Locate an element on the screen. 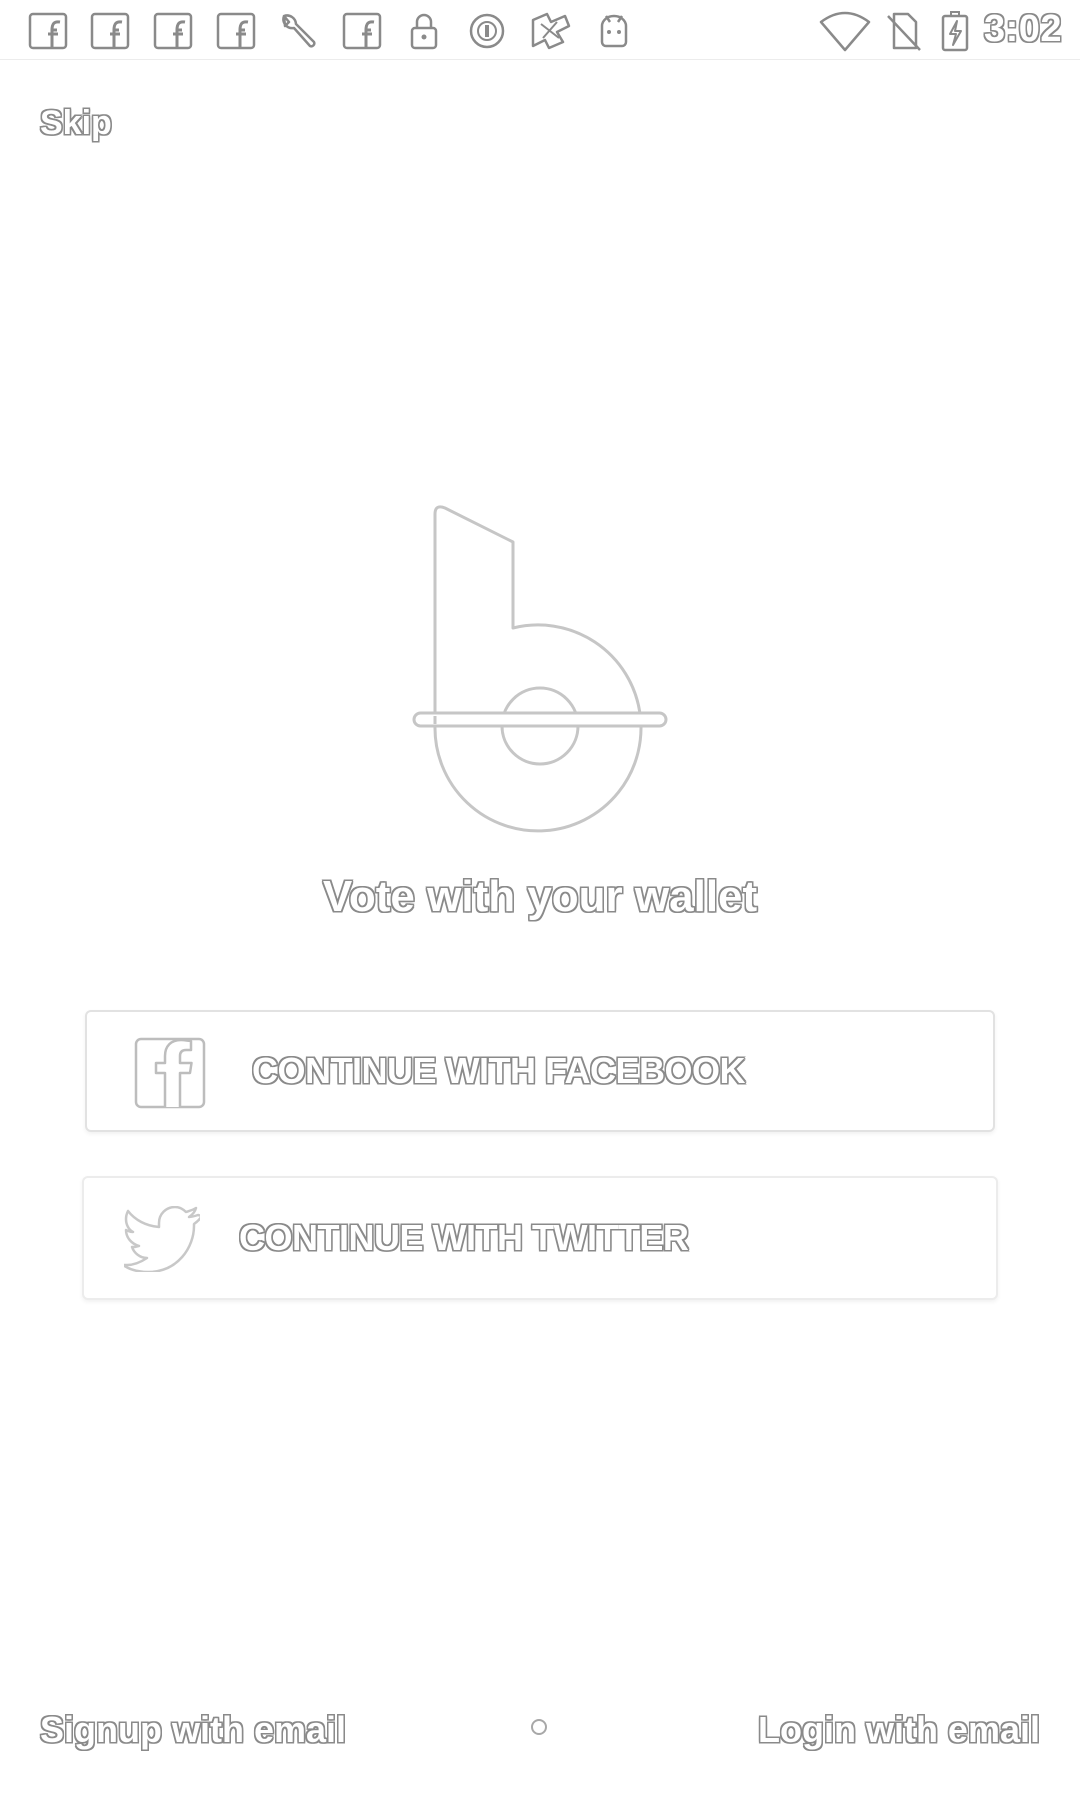 The width and height of the screenshot is (1080, 1794). lock-icon is located at coordinates (424, 31).